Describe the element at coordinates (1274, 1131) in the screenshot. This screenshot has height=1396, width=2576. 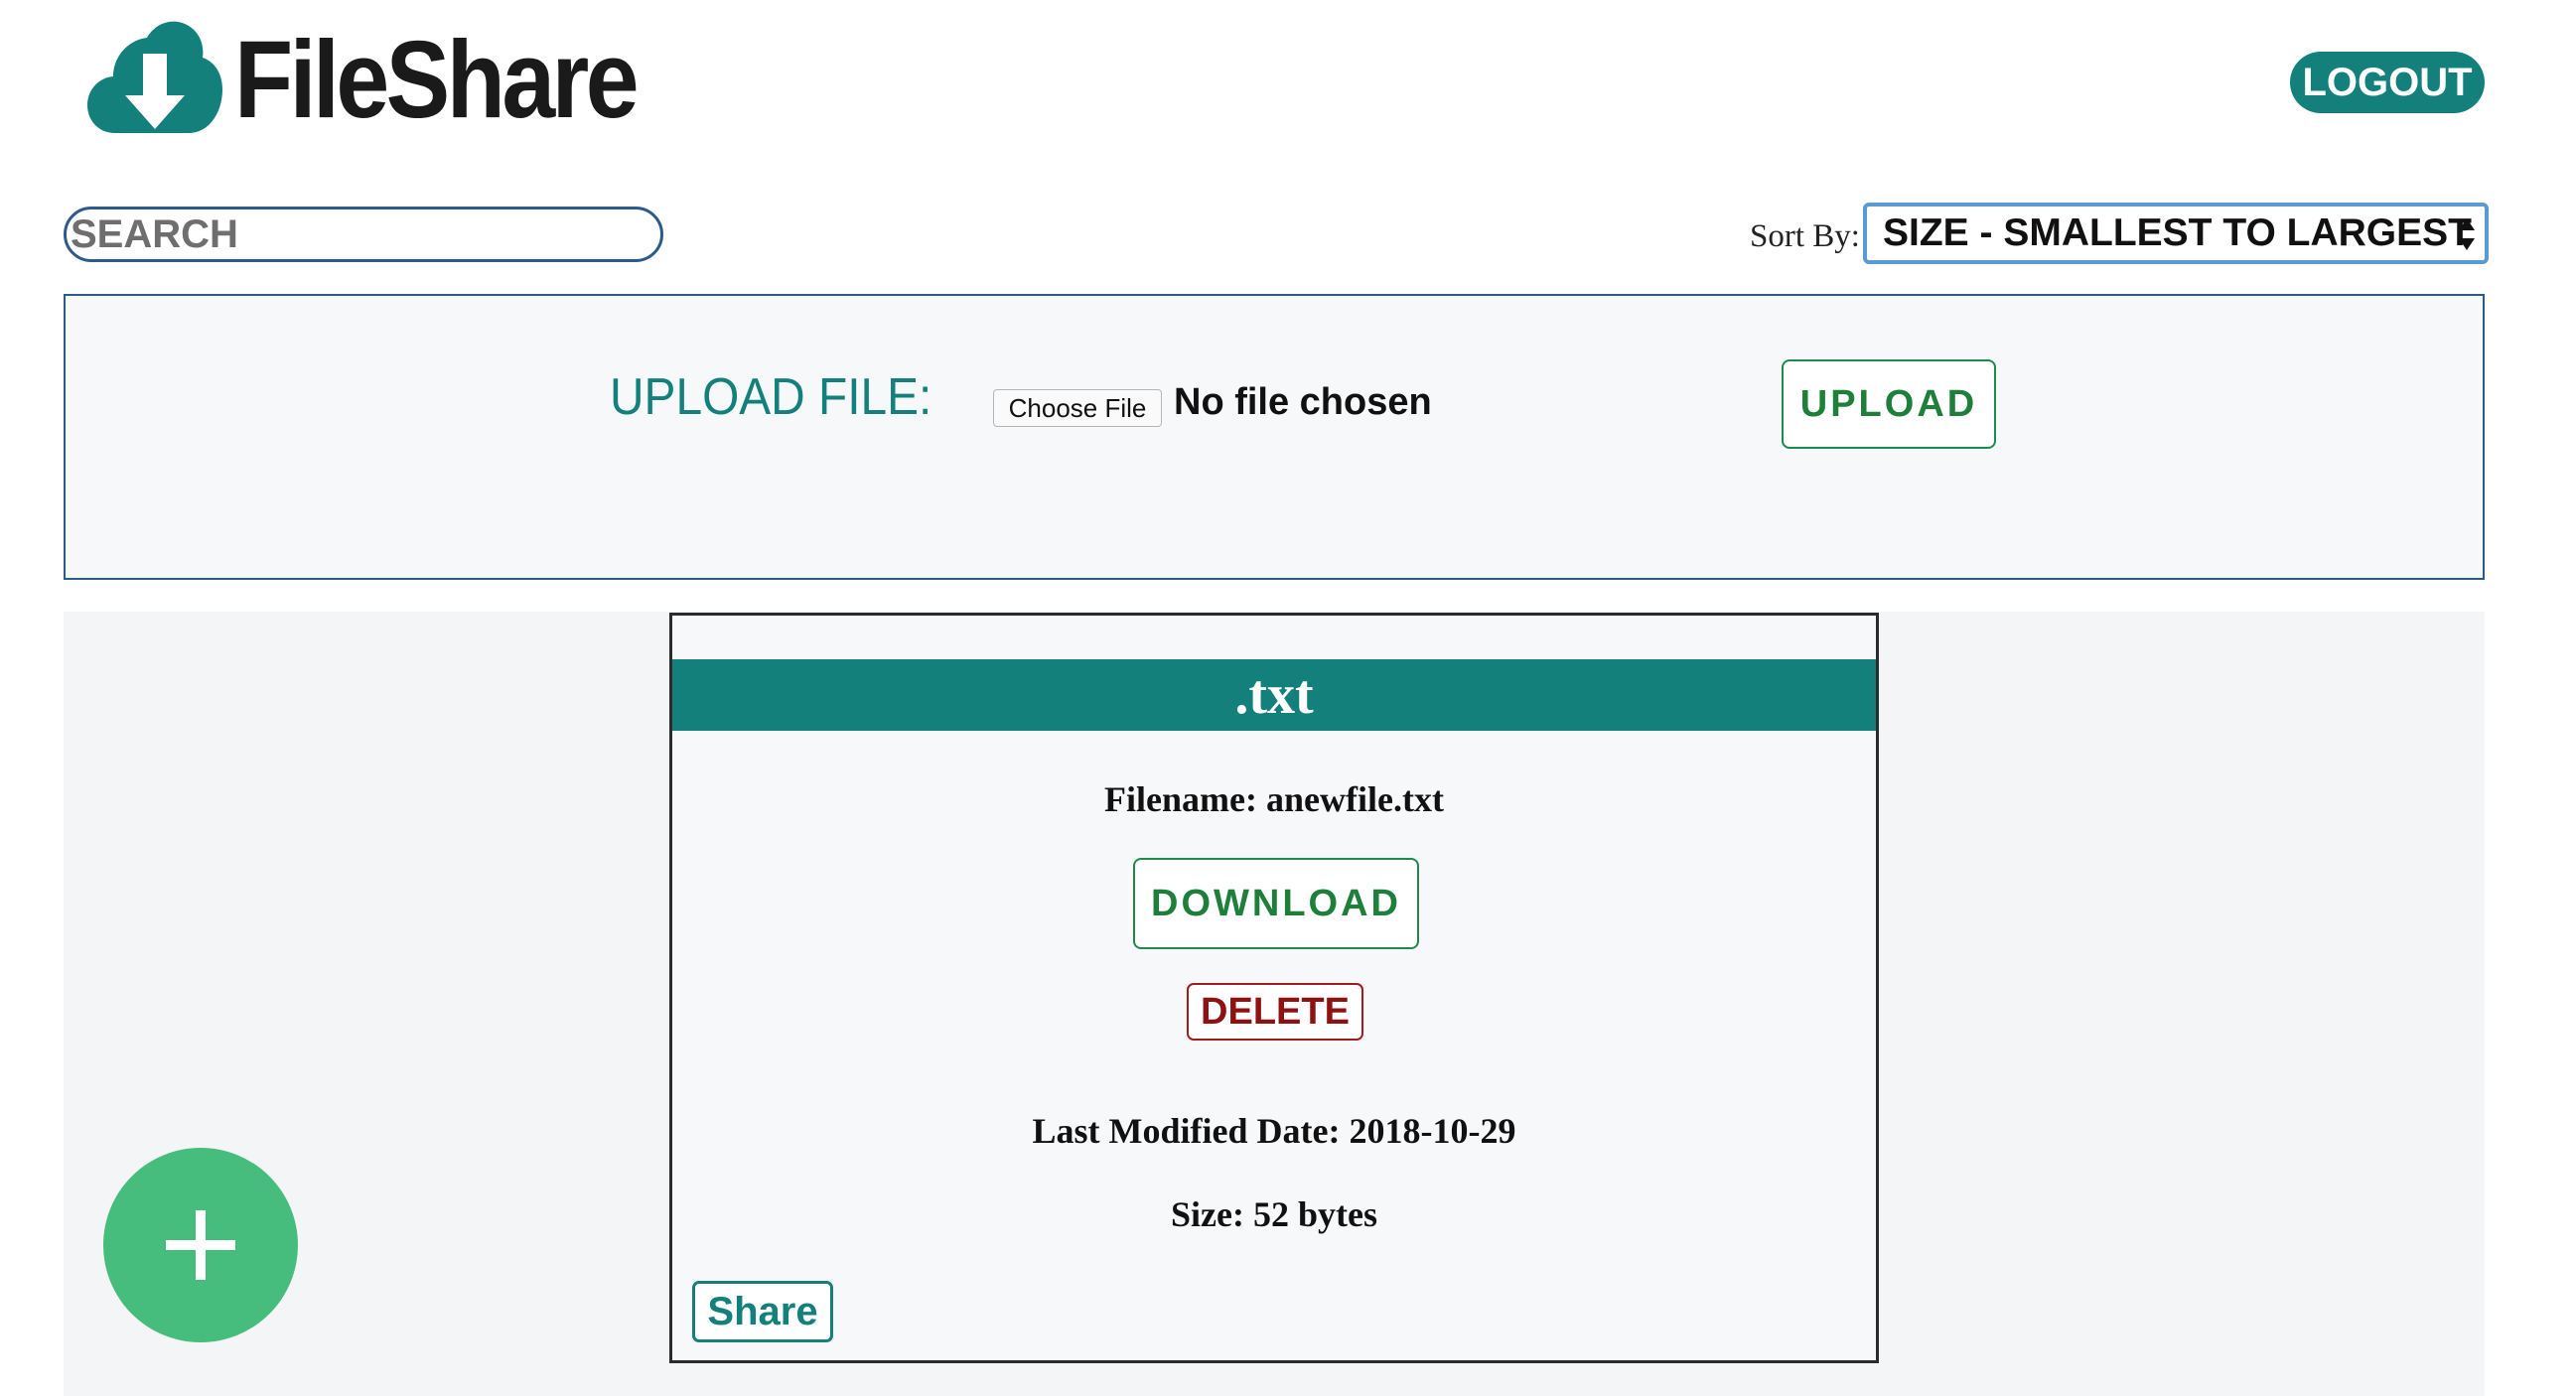
I see `last-modified-text: Last Modified Date: 2018-10-29` at that location.